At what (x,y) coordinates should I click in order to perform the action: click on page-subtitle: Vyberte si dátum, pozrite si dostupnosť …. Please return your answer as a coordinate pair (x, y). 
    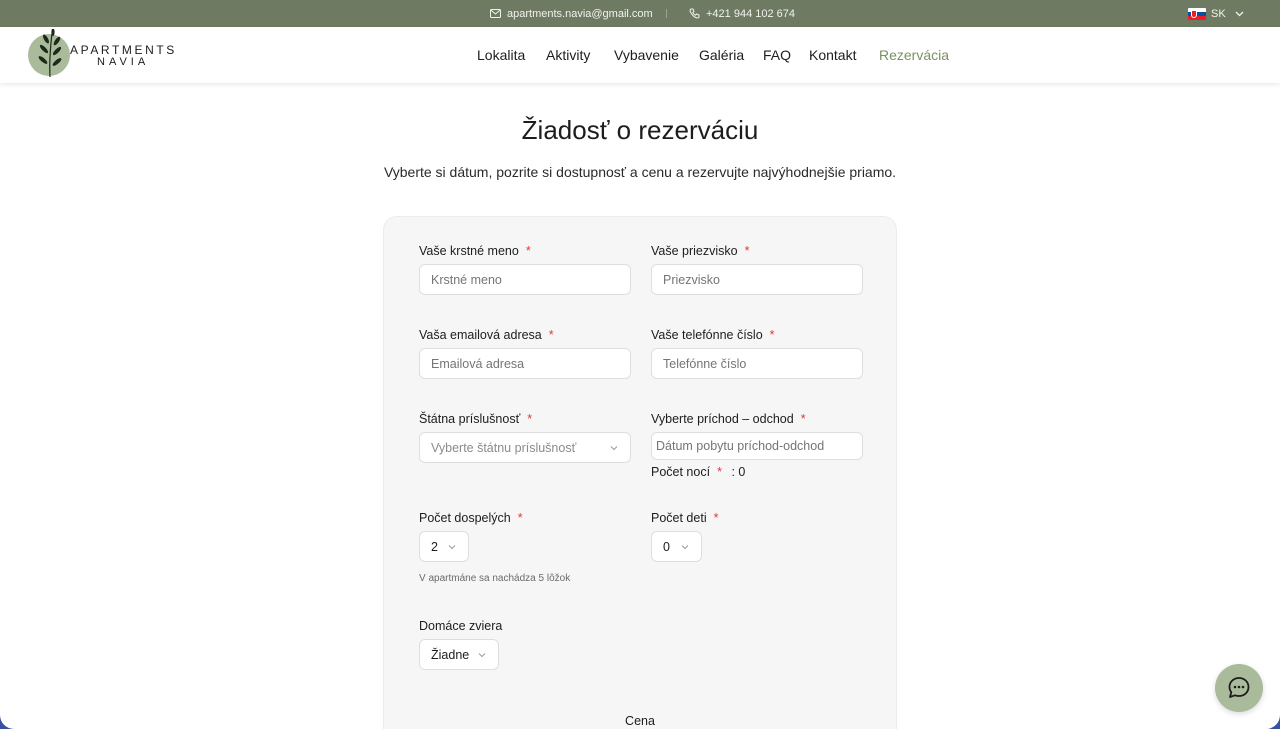
    Looking at the image, I should click on (640, 172).